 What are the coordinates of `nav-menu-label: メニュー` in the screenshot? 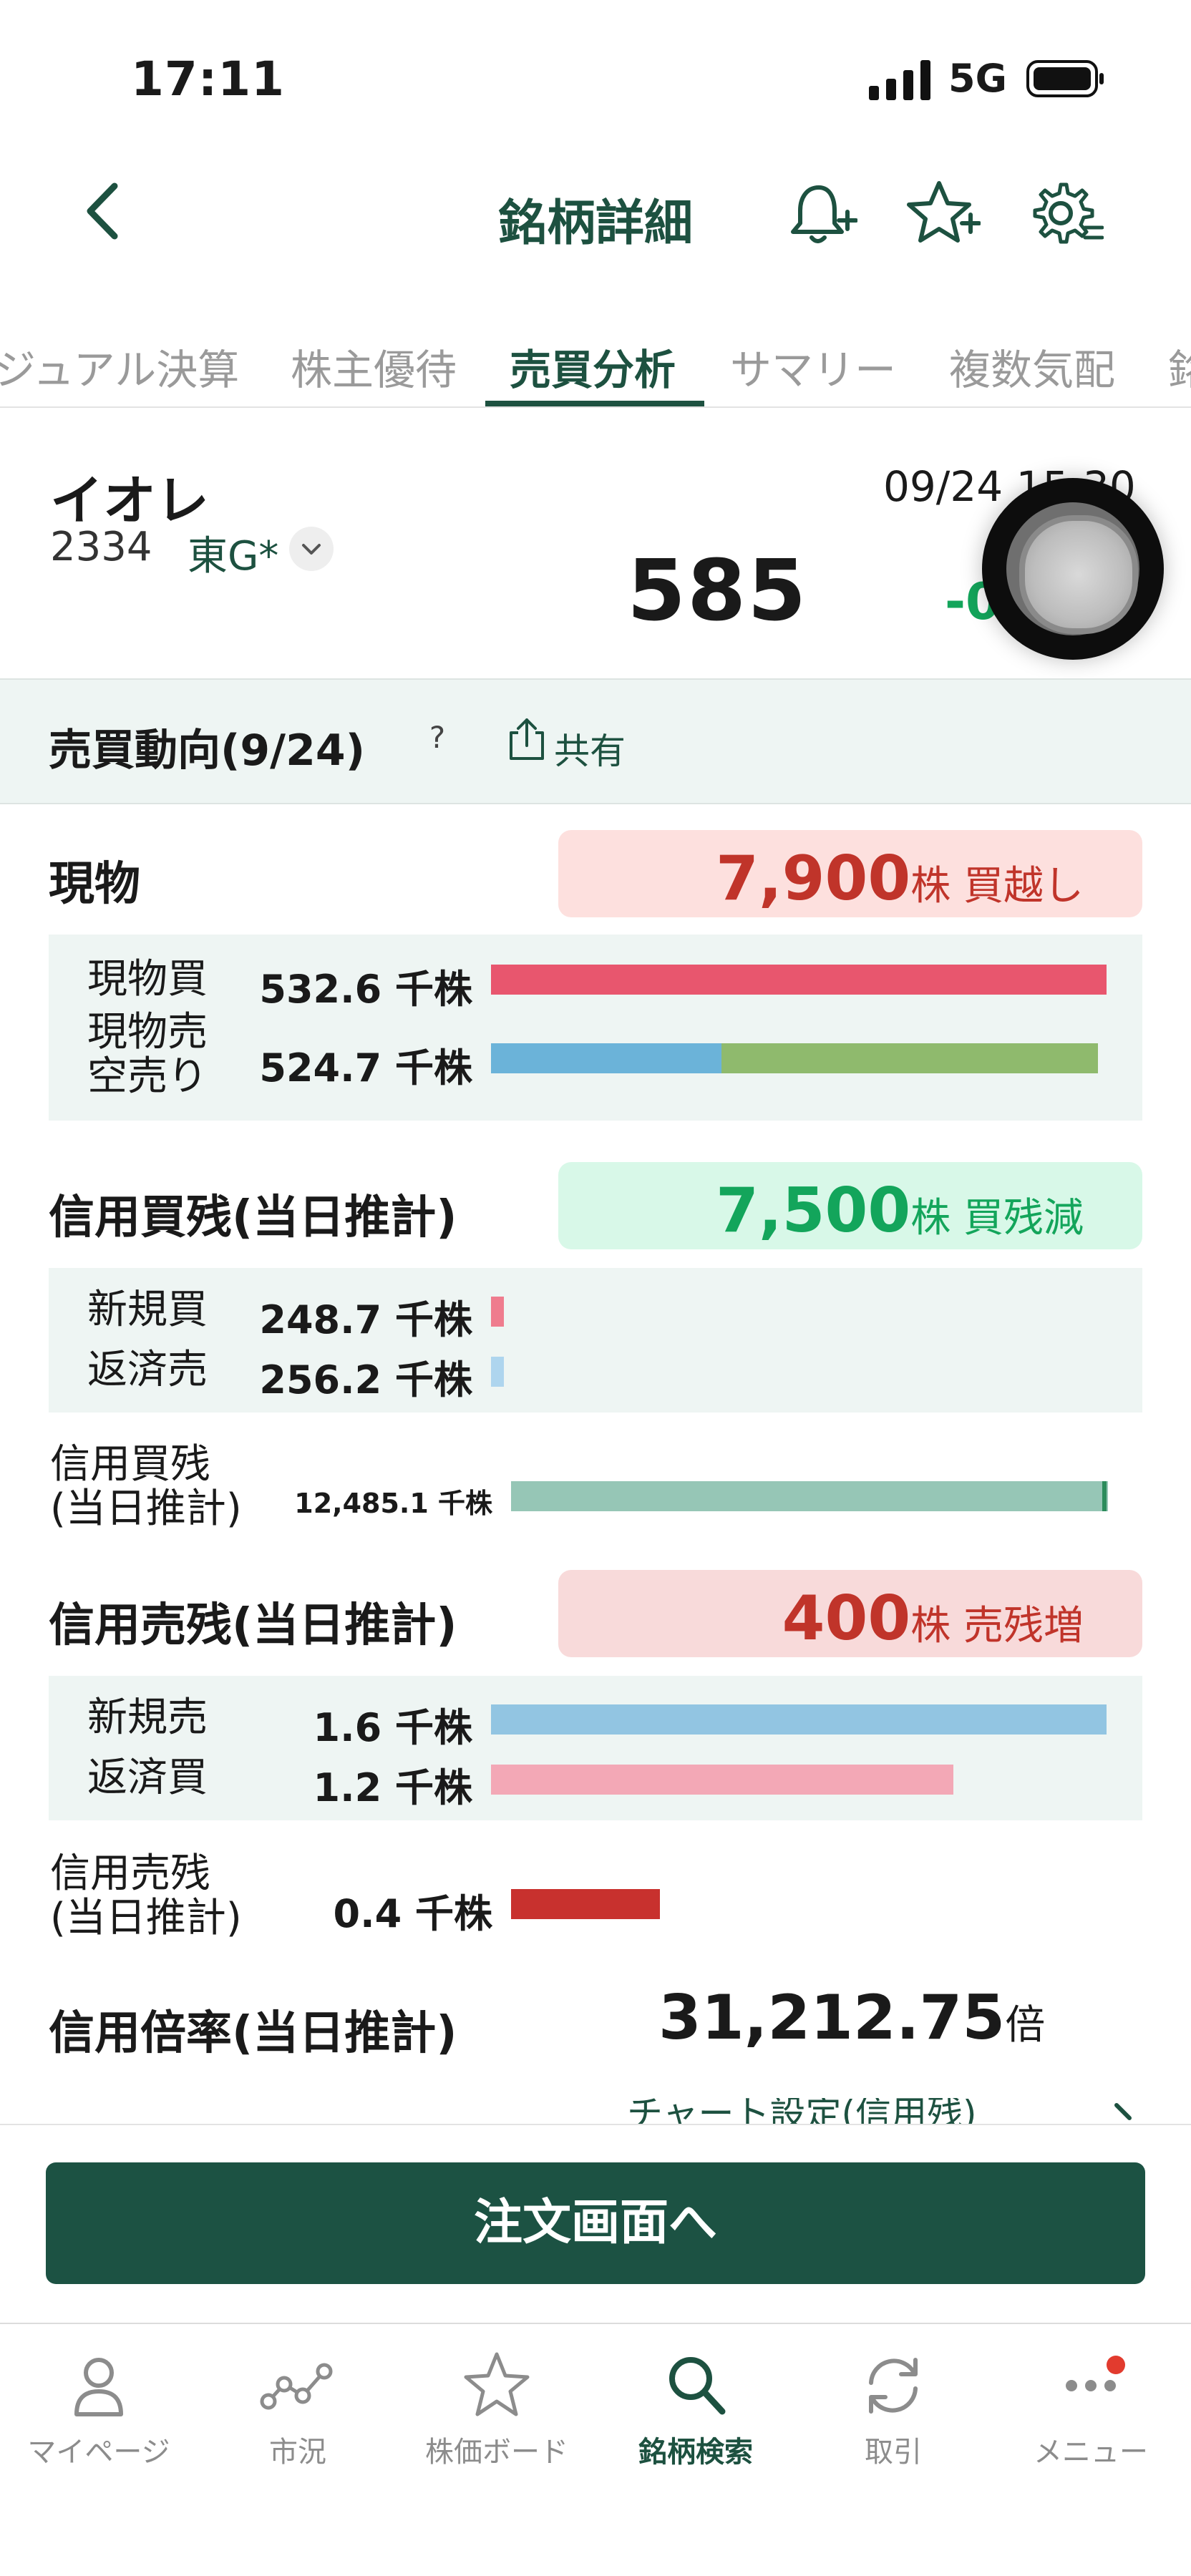 It's located at (1091, 2452).